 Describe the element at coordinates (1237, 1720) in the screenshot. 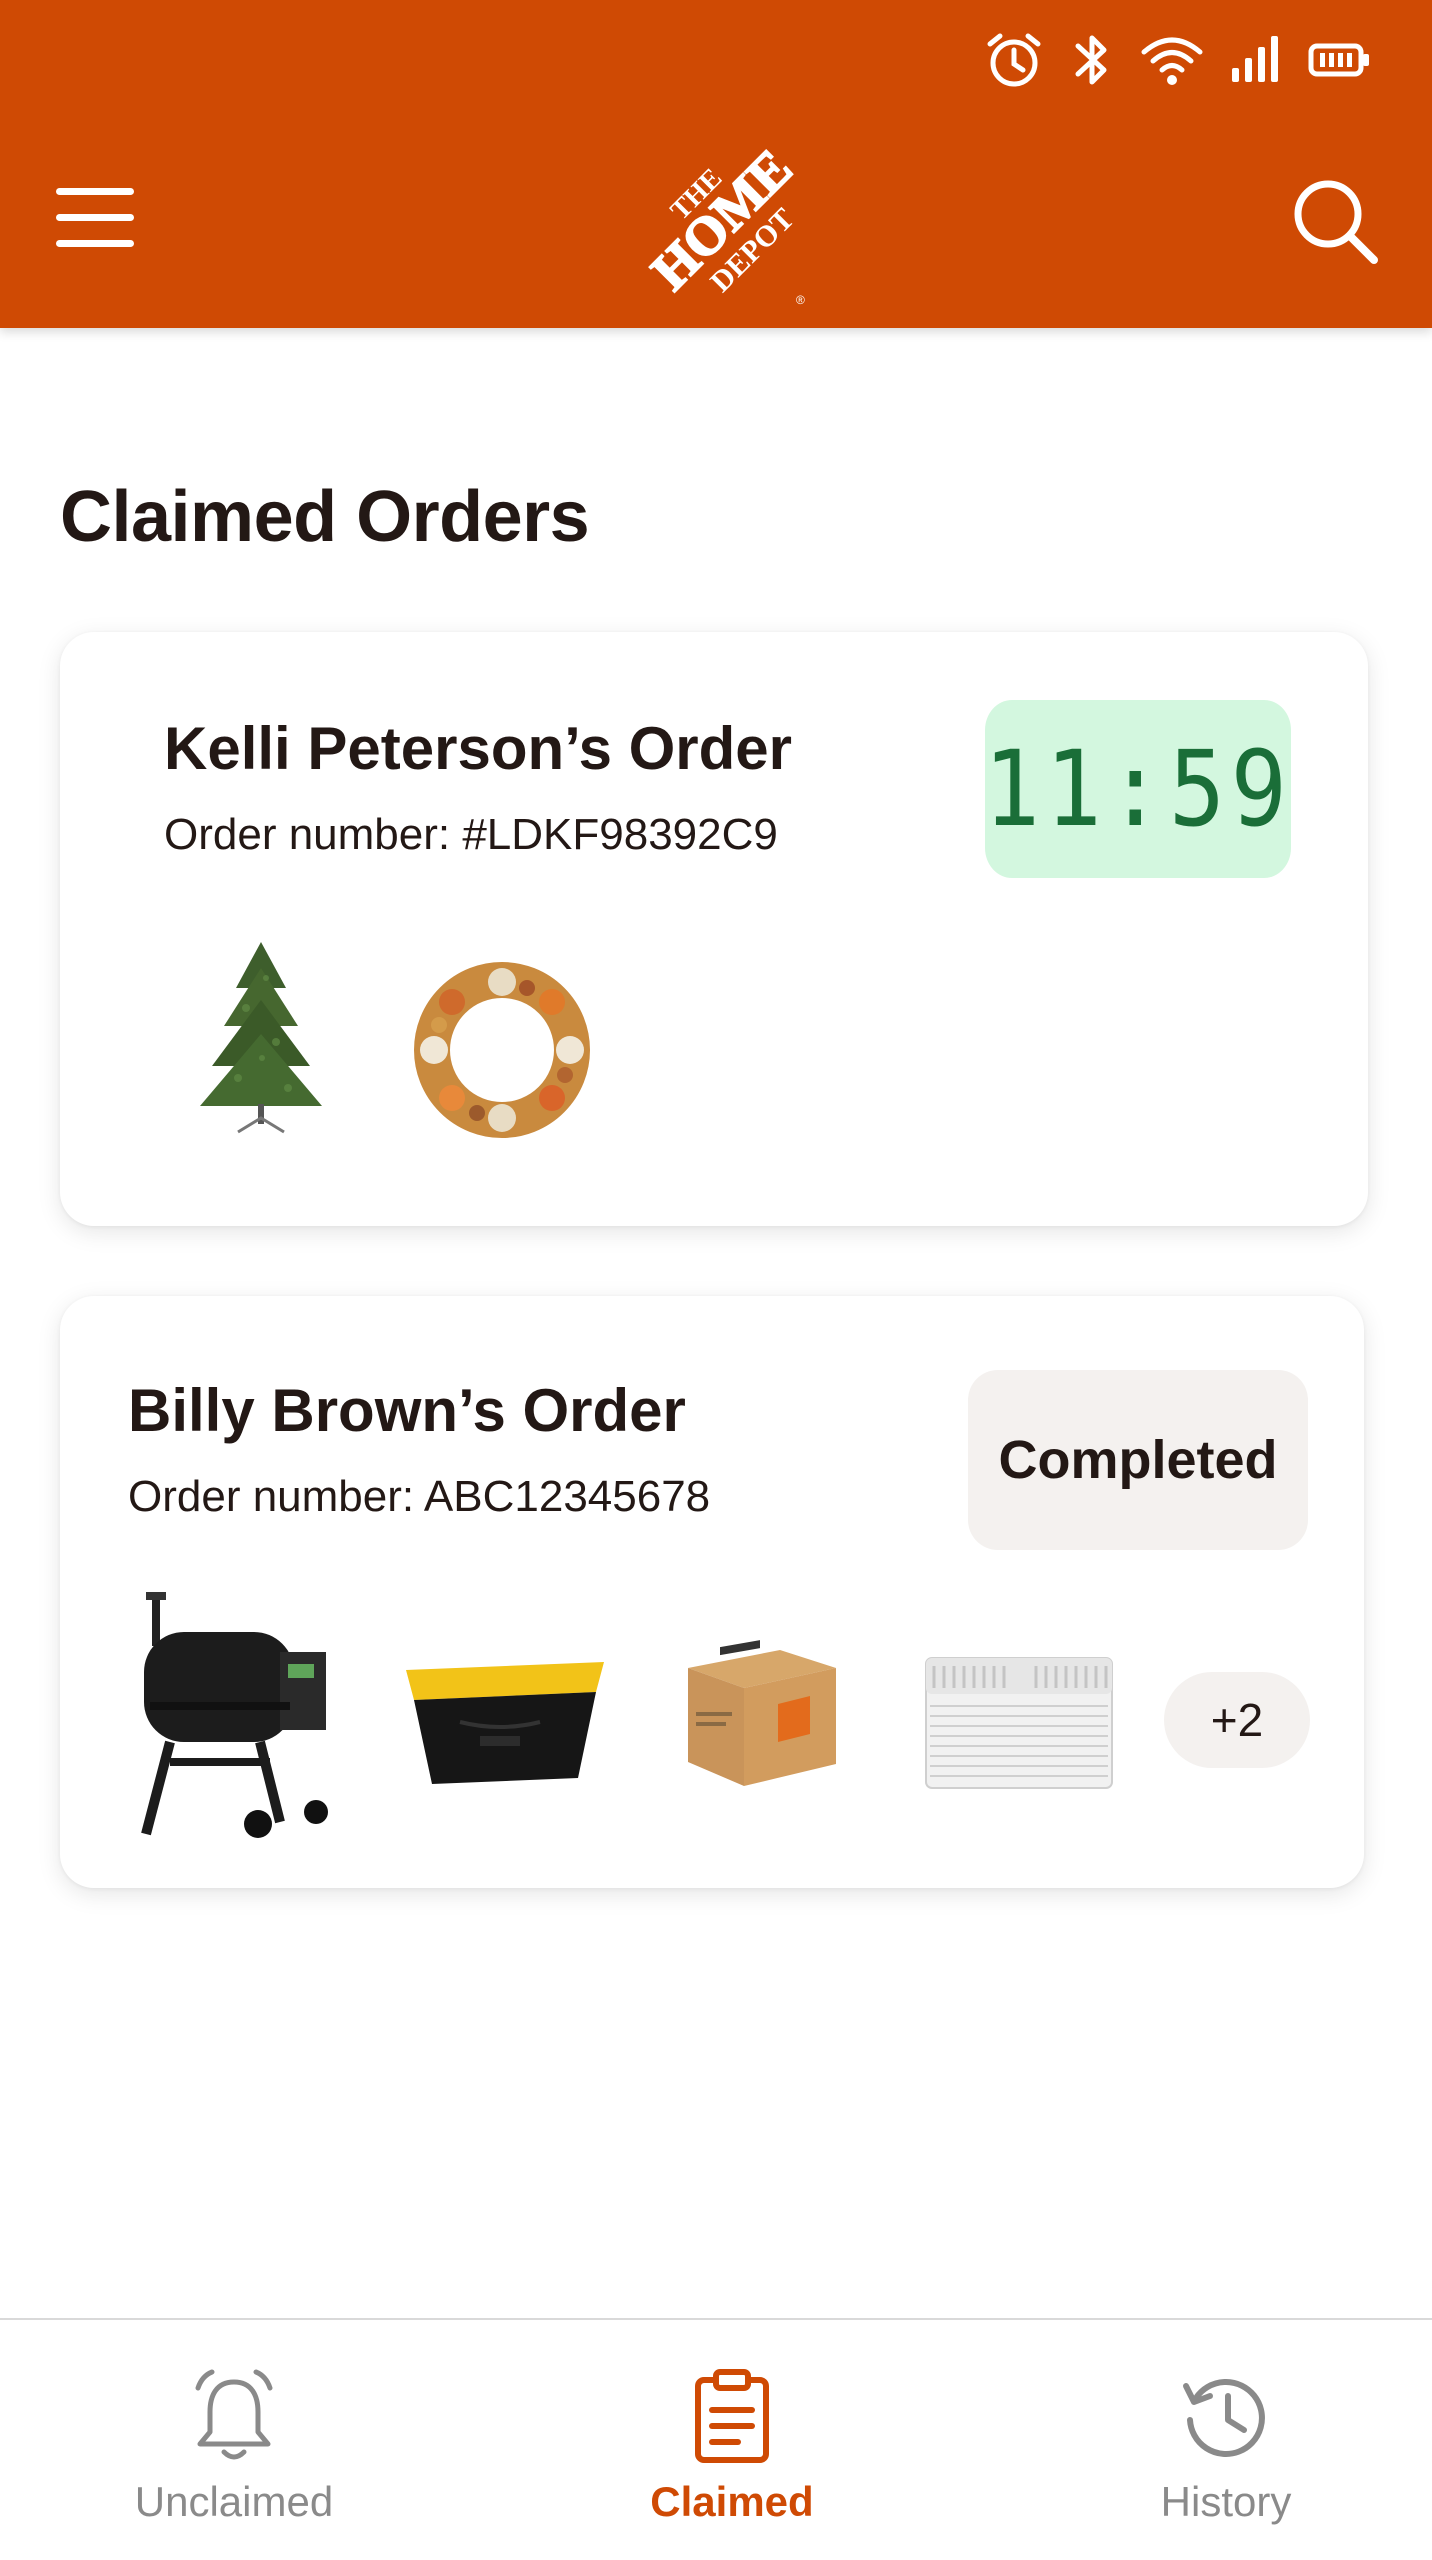

I see `more-items-badge: +2` at that location.